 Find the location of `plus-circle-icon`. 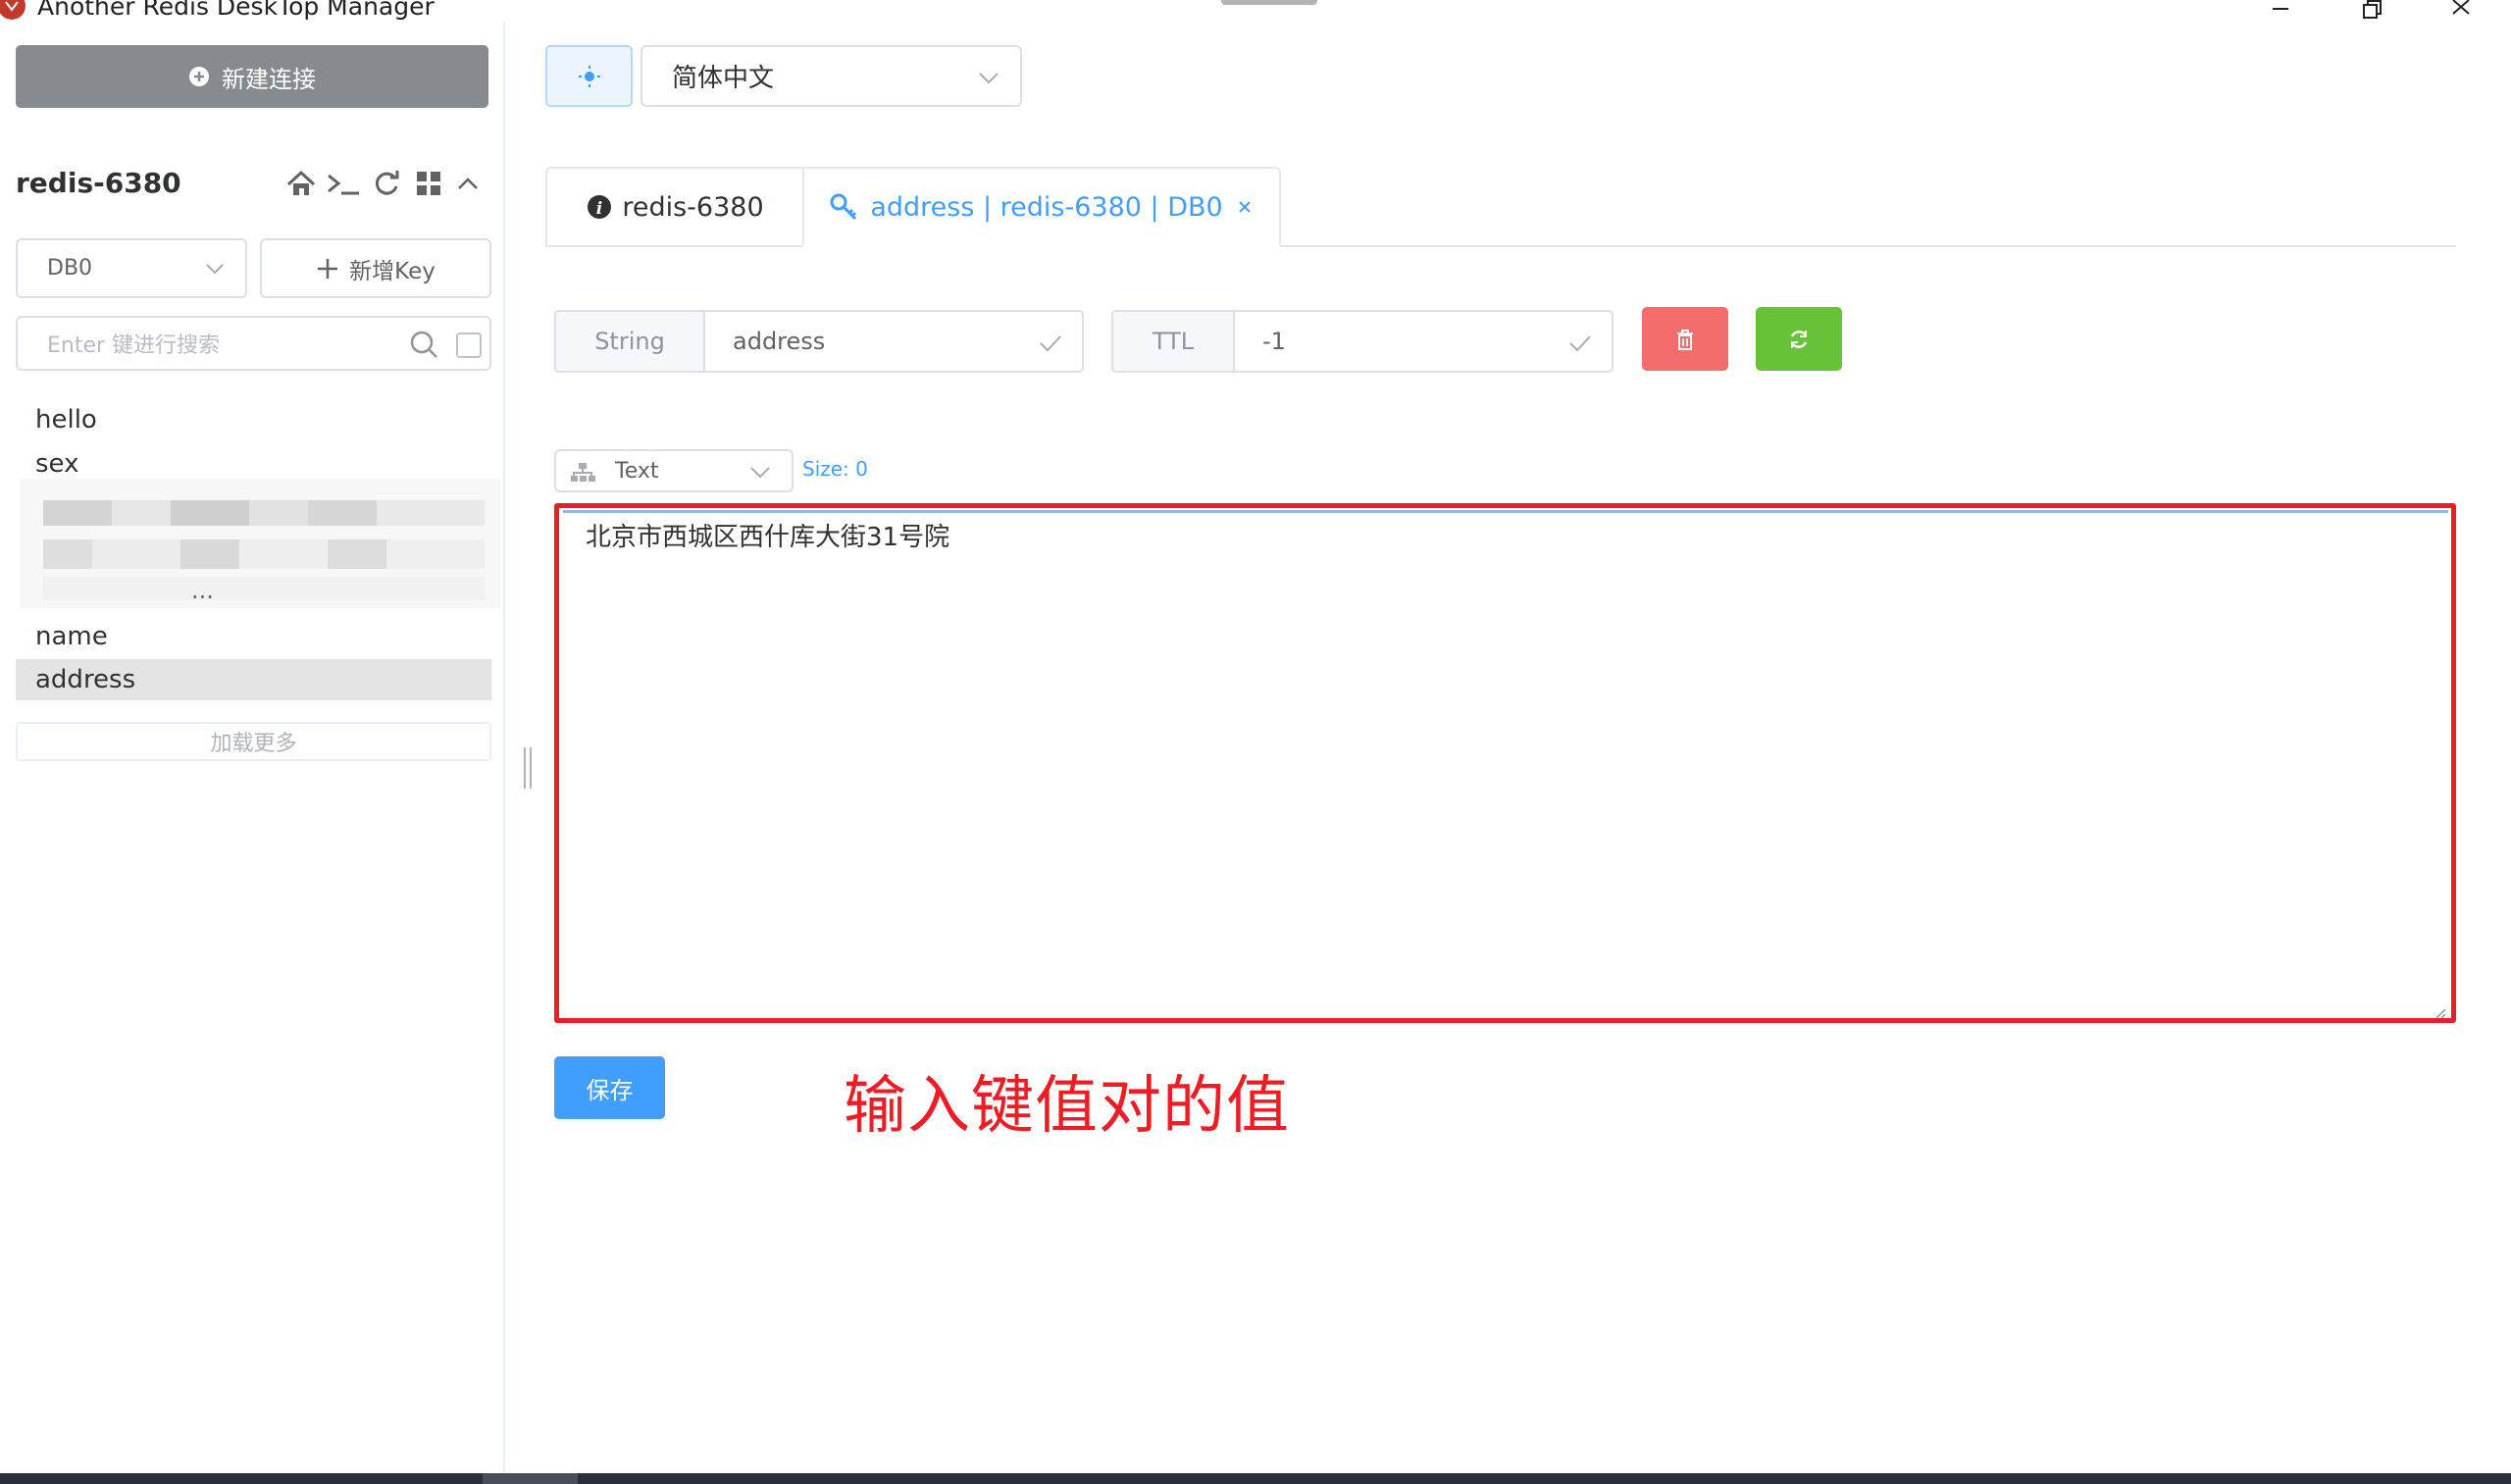

plus-circle-icon is located at coordinates (199, 76).